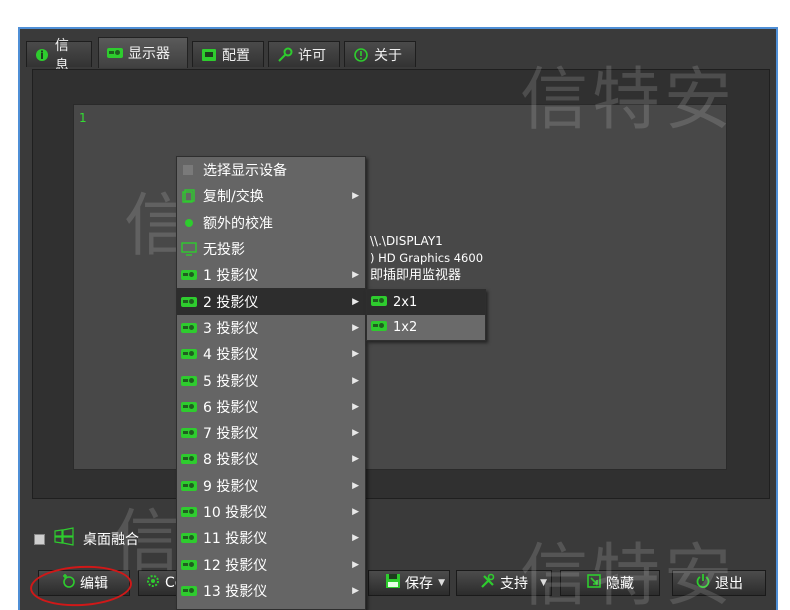 The image size is (790, 610). What do you see at coordinates (94, 584) in the screenshot?
I see `edit-button-label: 编辑` at bounding box center [94, 584].